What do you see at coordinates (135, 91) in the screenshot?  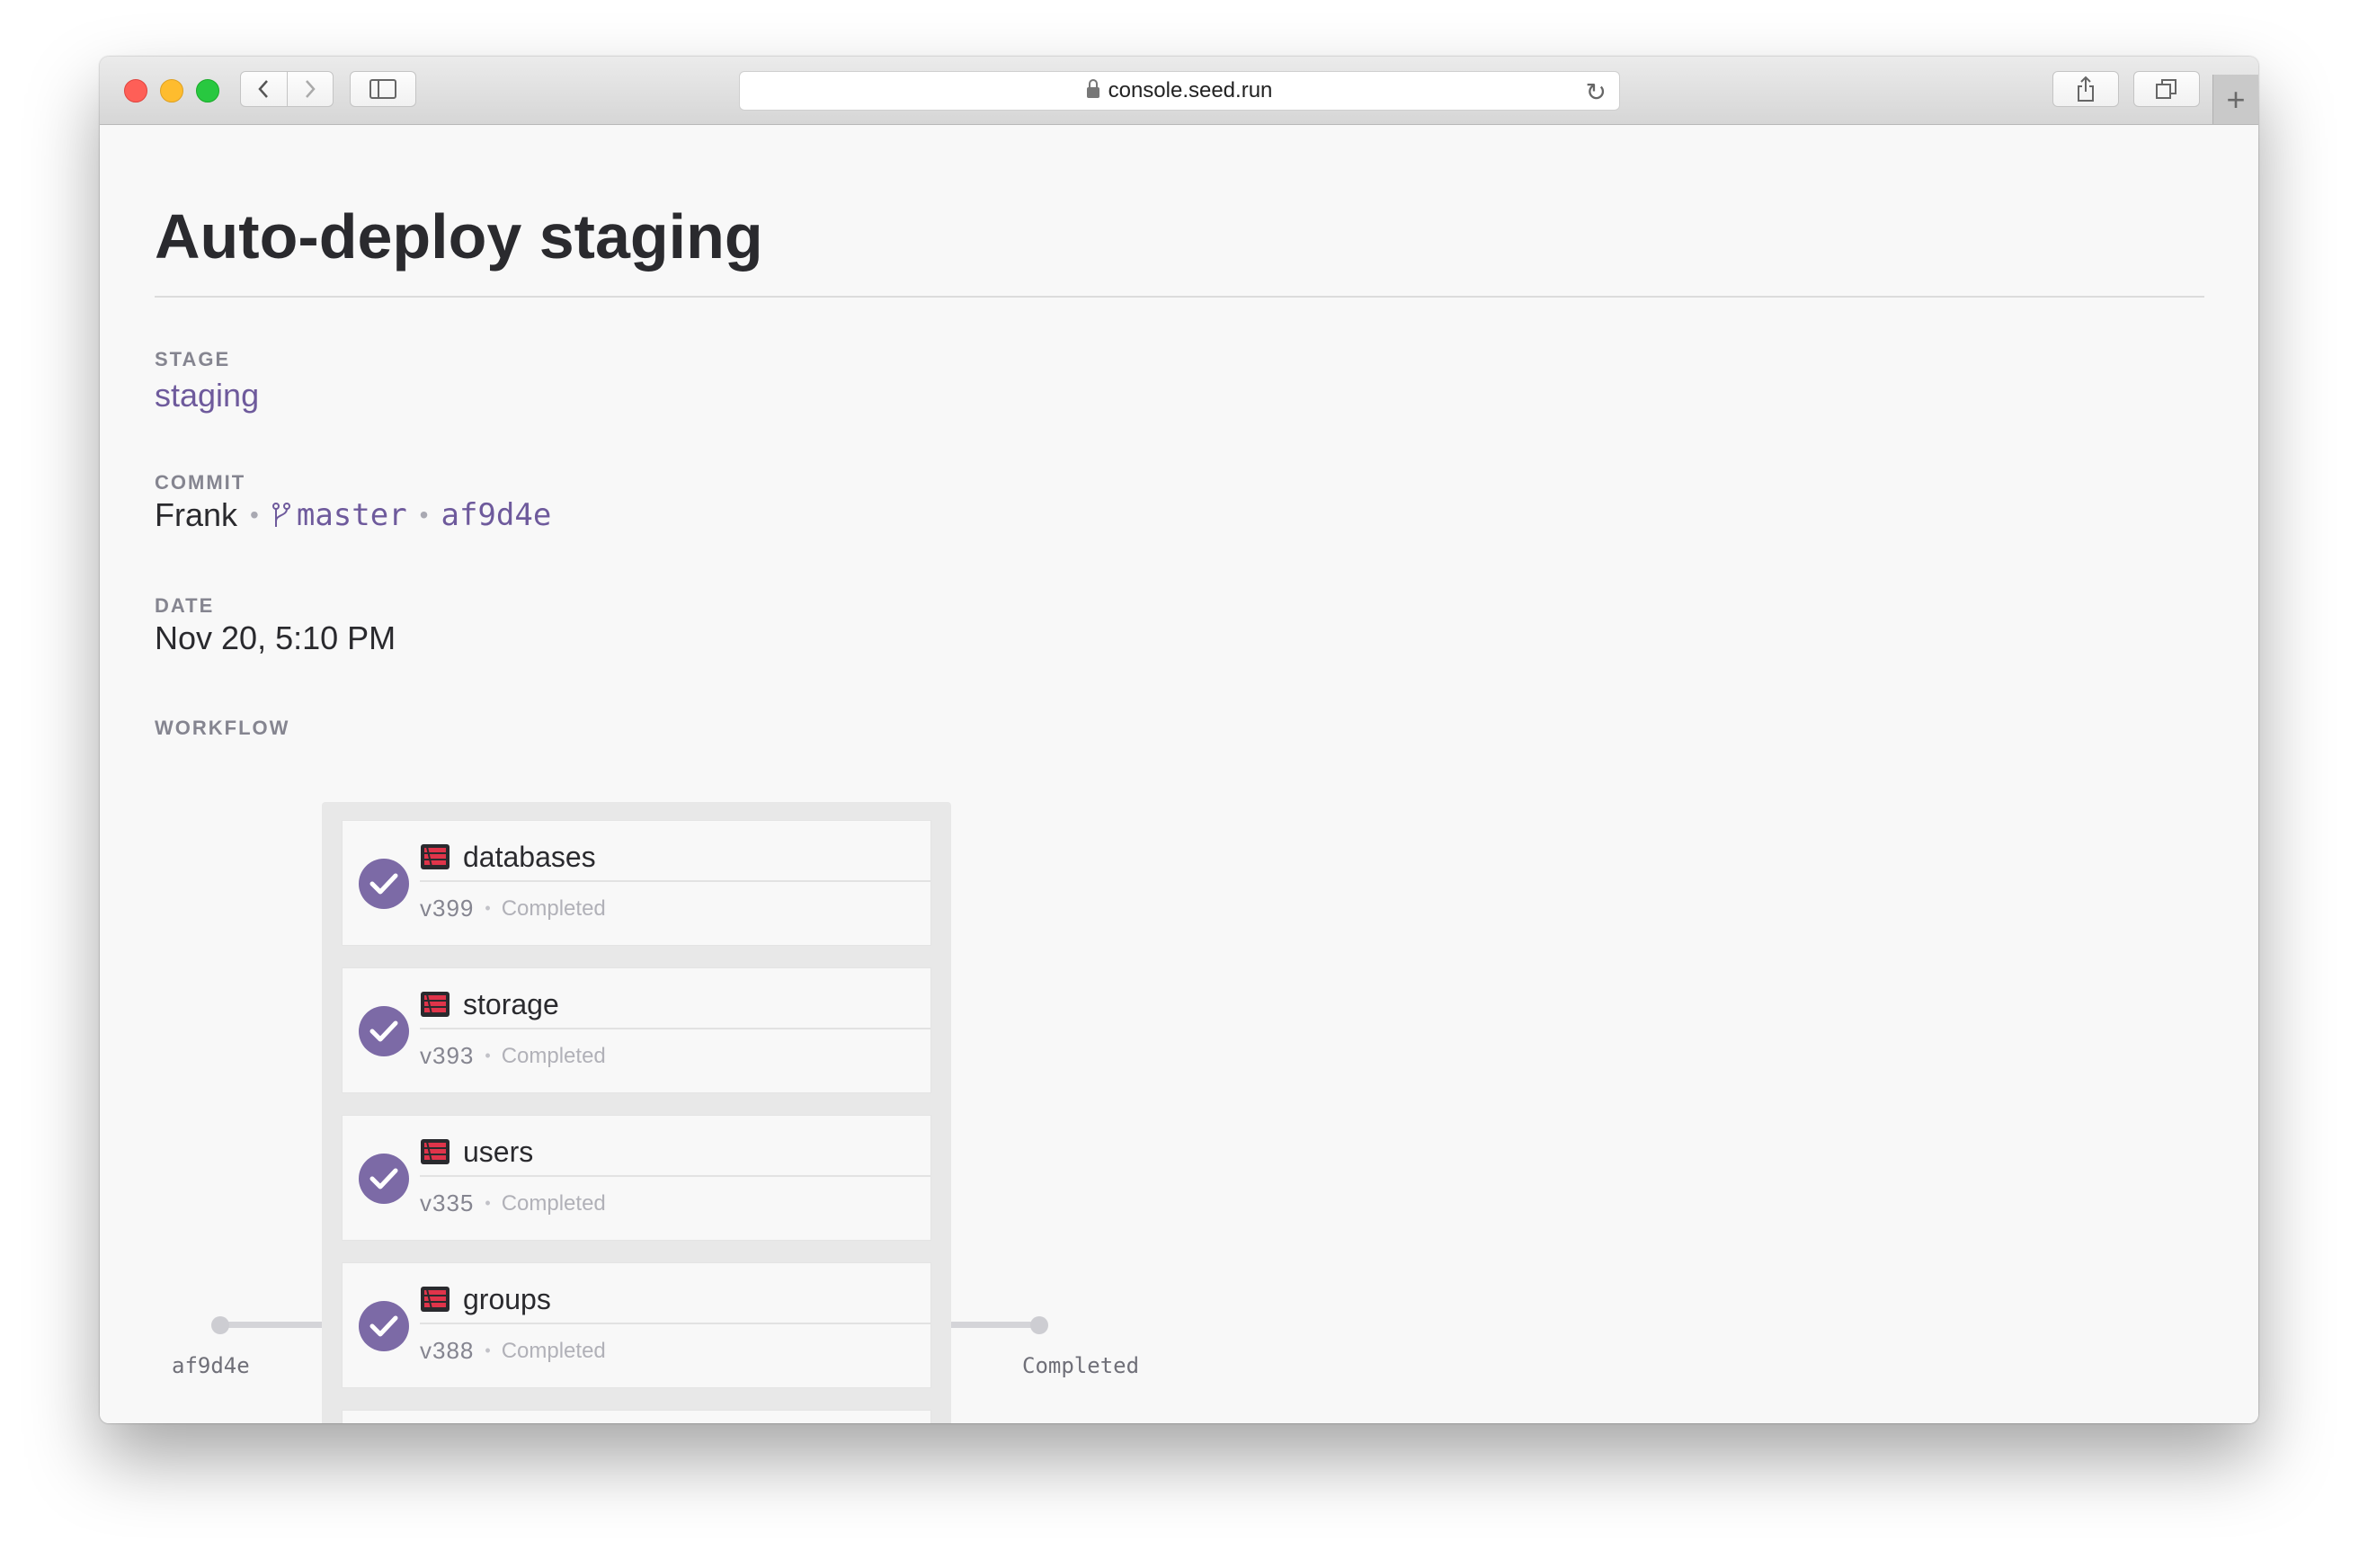 I see `close-window-button` at bounding box center [135, 91].